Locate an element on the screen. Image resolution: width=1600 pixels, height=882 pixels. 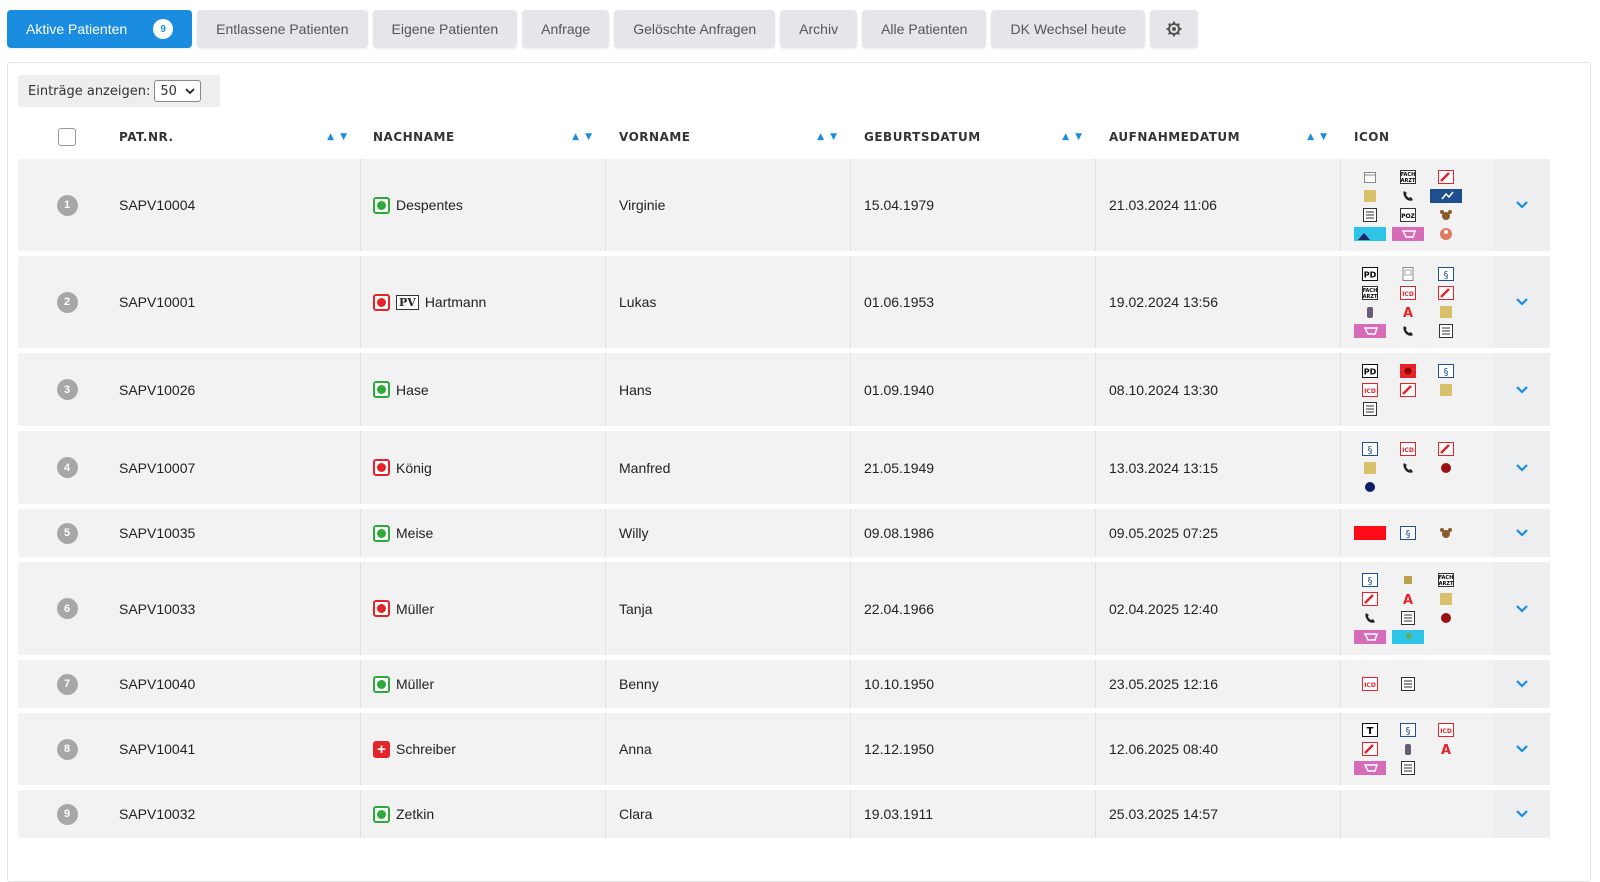
entries-select: 50 is located at coordinates (178, 91).